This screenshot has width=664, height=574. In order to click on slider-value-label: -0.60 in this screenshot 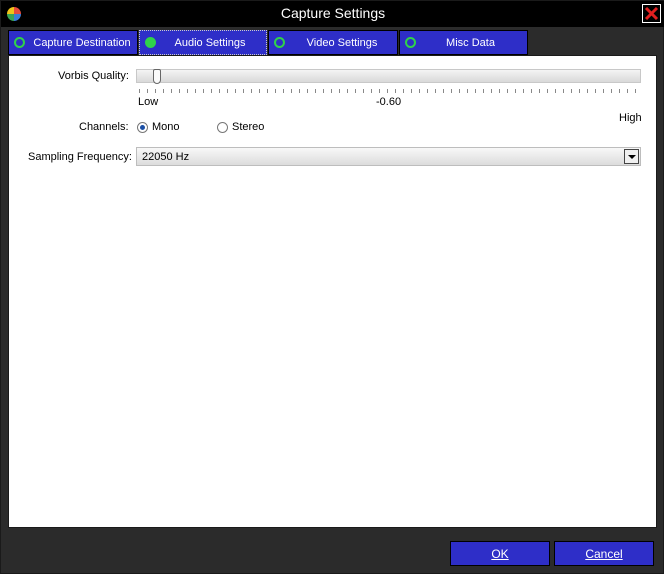, I will do `click(389, 102)`.